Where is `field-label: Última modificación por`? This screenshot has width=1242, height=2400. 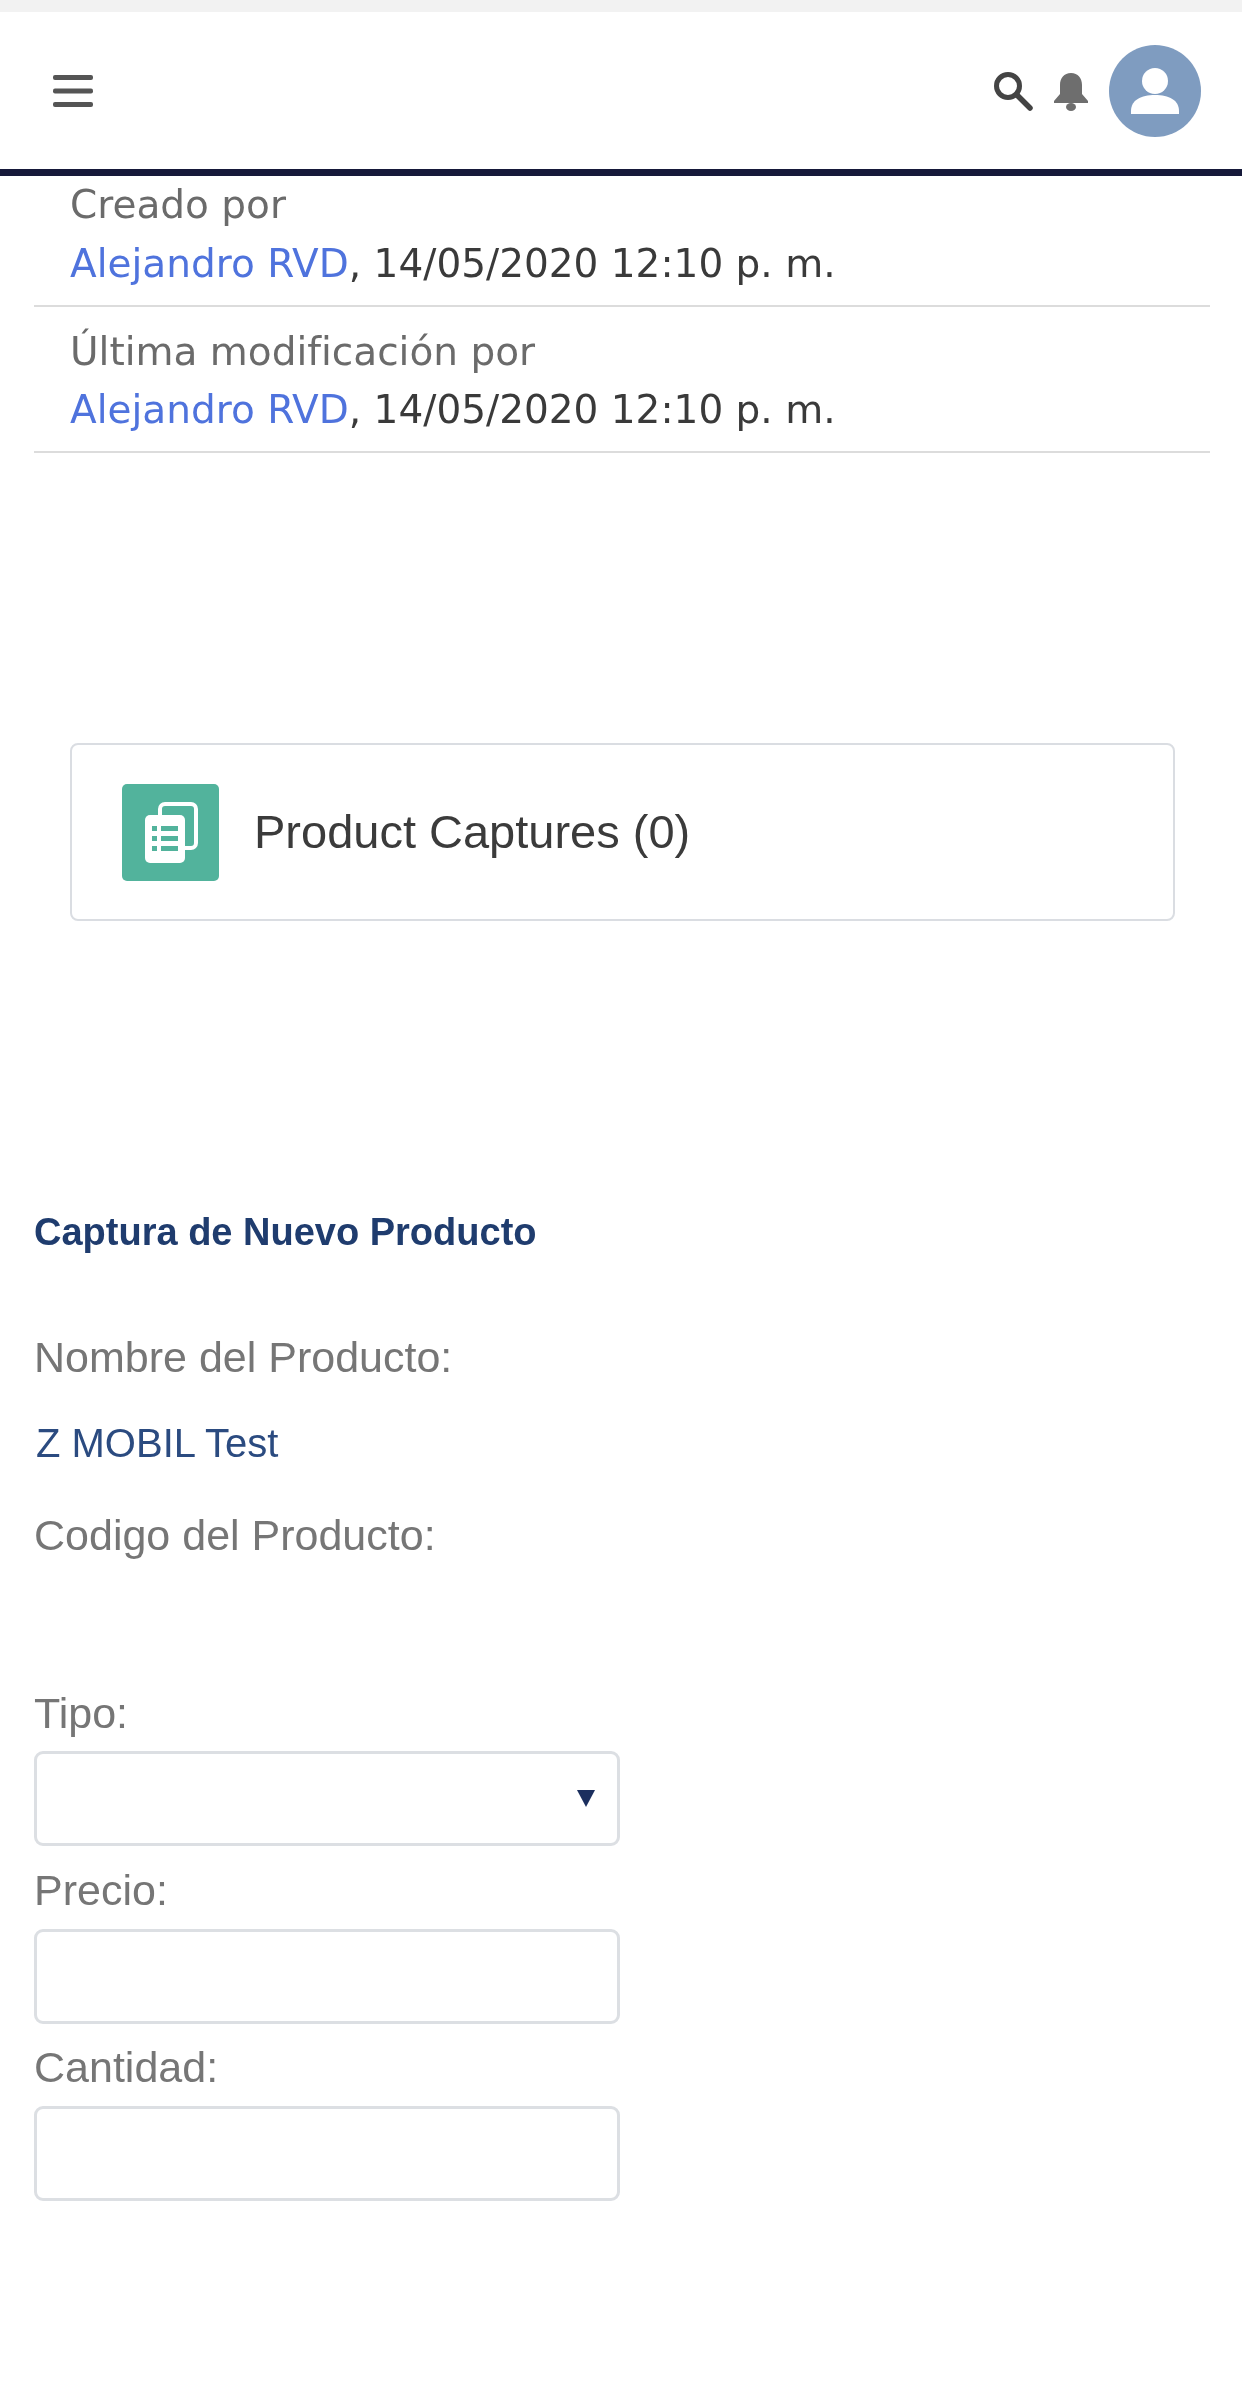
field-label: Última modificación por is located at coordinates (303, 351).